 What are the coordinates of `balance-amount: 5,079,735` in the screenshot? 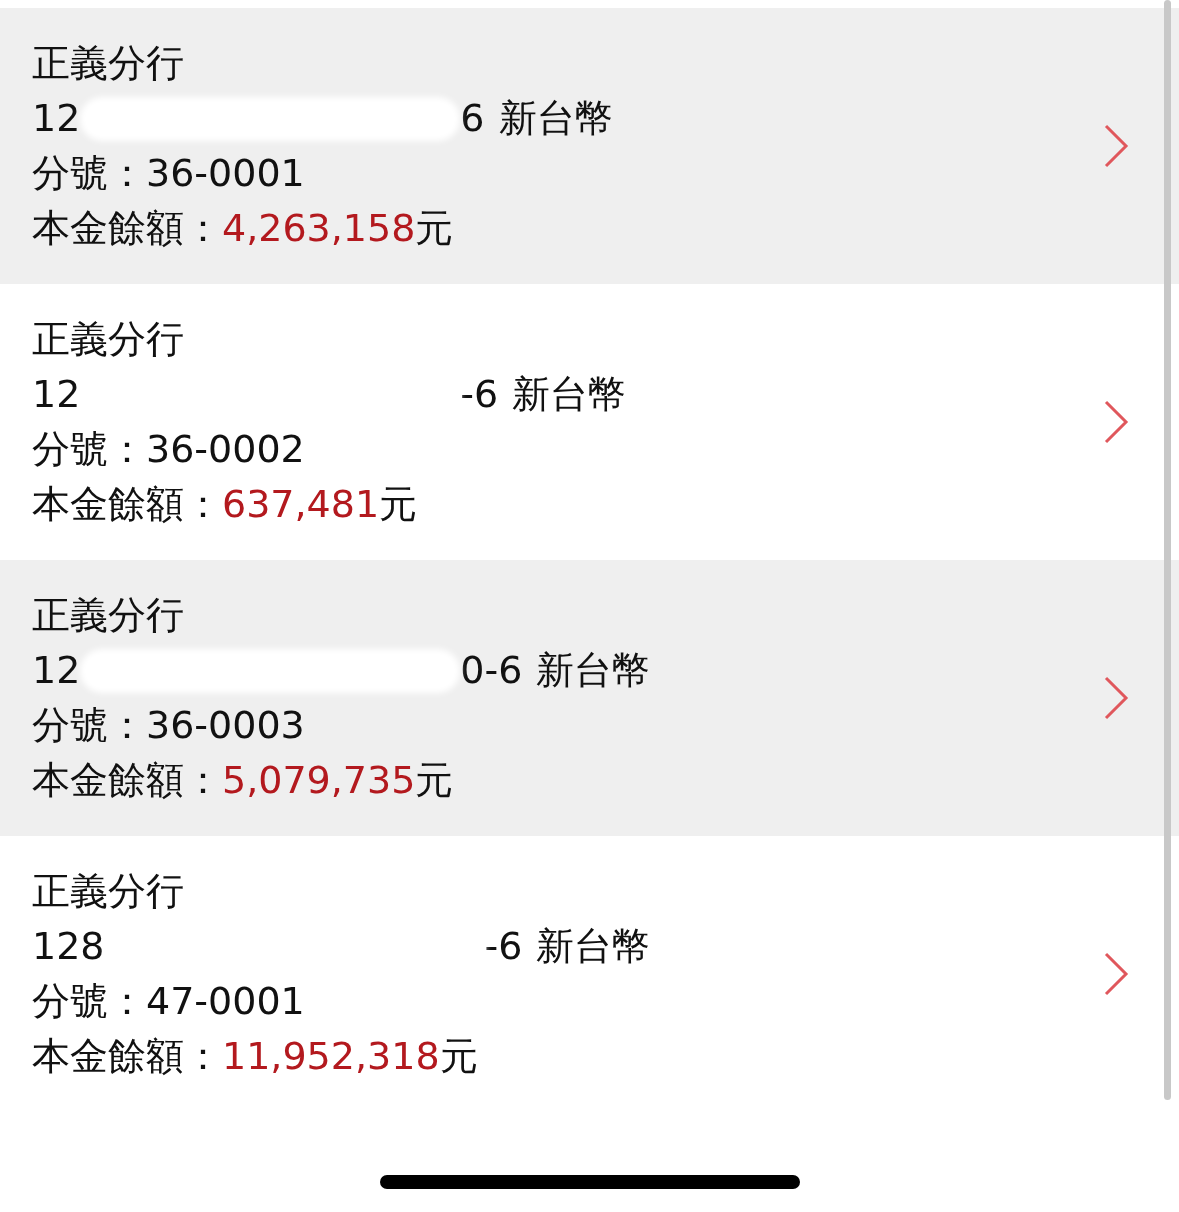 It's located at (319, 780).